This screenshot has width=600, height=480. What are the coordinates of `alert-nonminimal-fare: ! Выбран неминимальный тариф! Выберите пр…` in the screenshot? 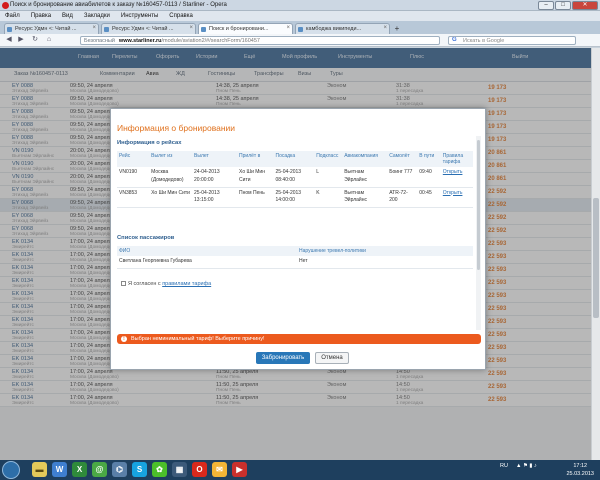 It's located at (299, 339).